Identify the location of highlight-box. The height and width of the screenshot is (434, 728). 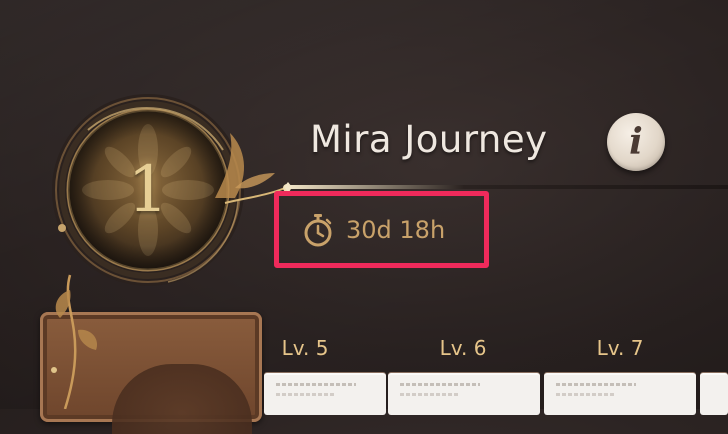
(381, 229).